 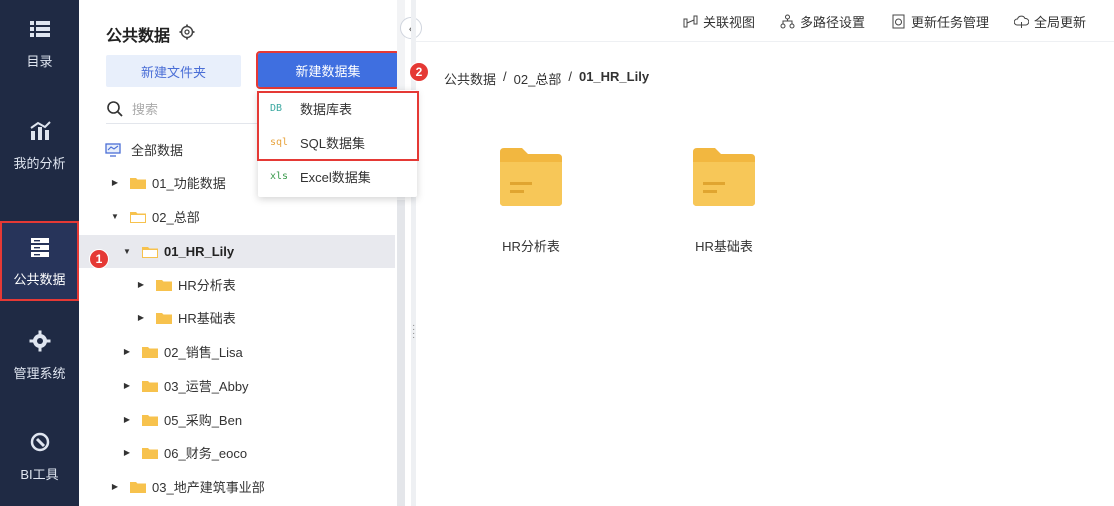 I want to click on tree-node: ▶ 05_采购_Ben, so click(x=237, y=419).